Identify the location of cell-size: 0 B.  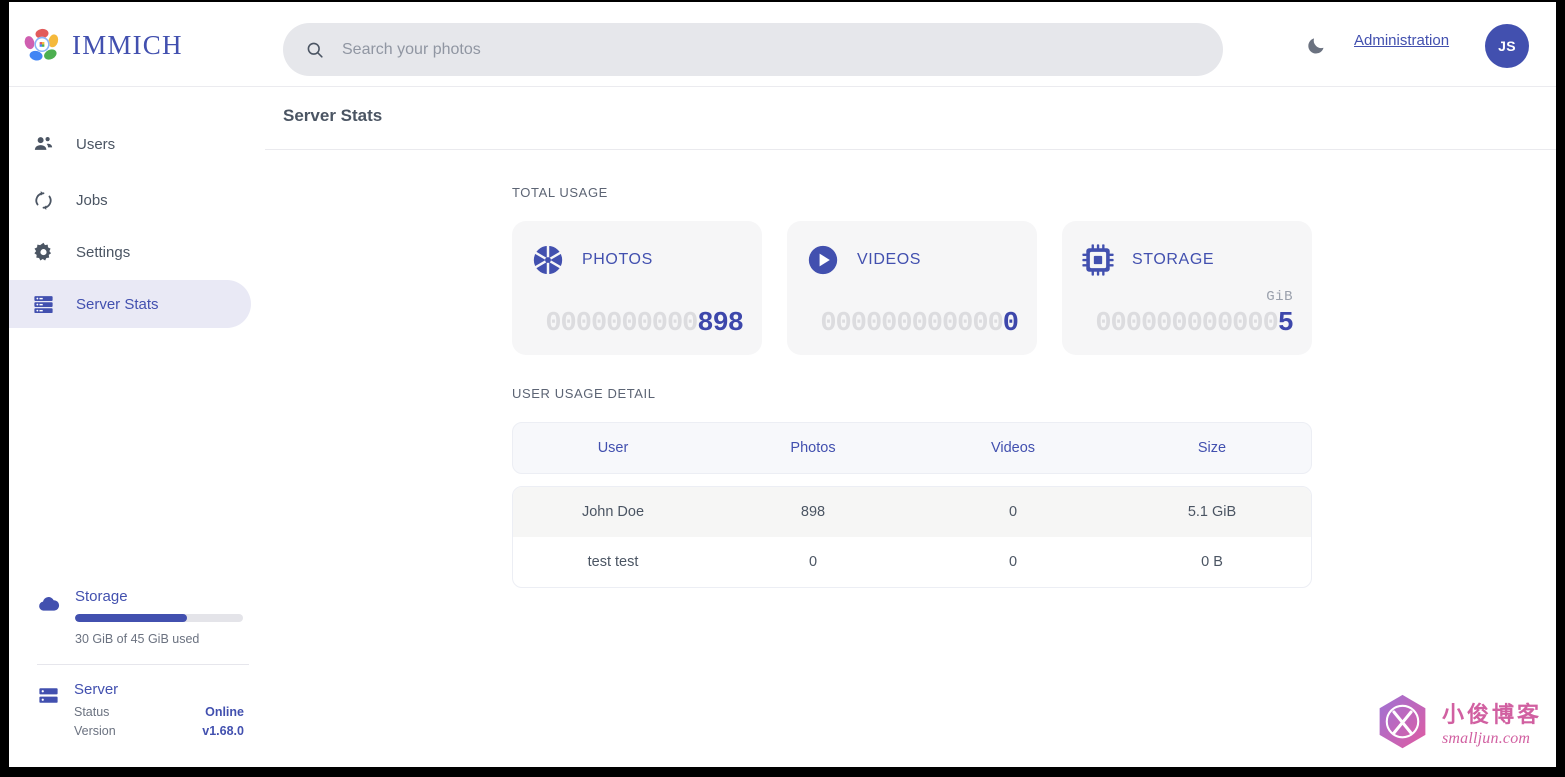
(1212, 562).